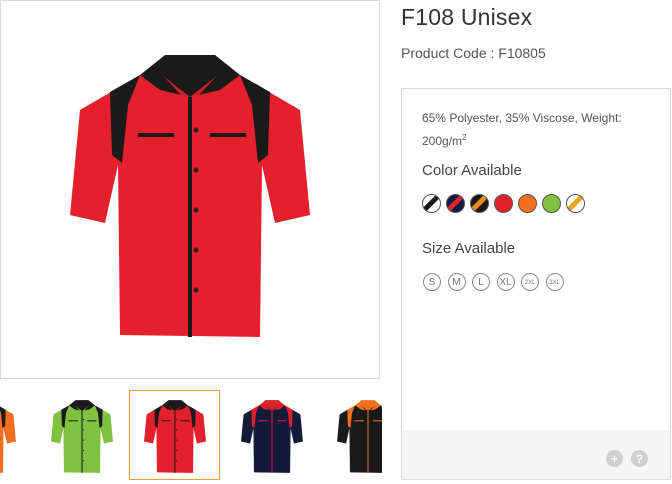 The height and width of the screenshot is (484, 672). I want to click on thumbnail-black, so click(352, 435).